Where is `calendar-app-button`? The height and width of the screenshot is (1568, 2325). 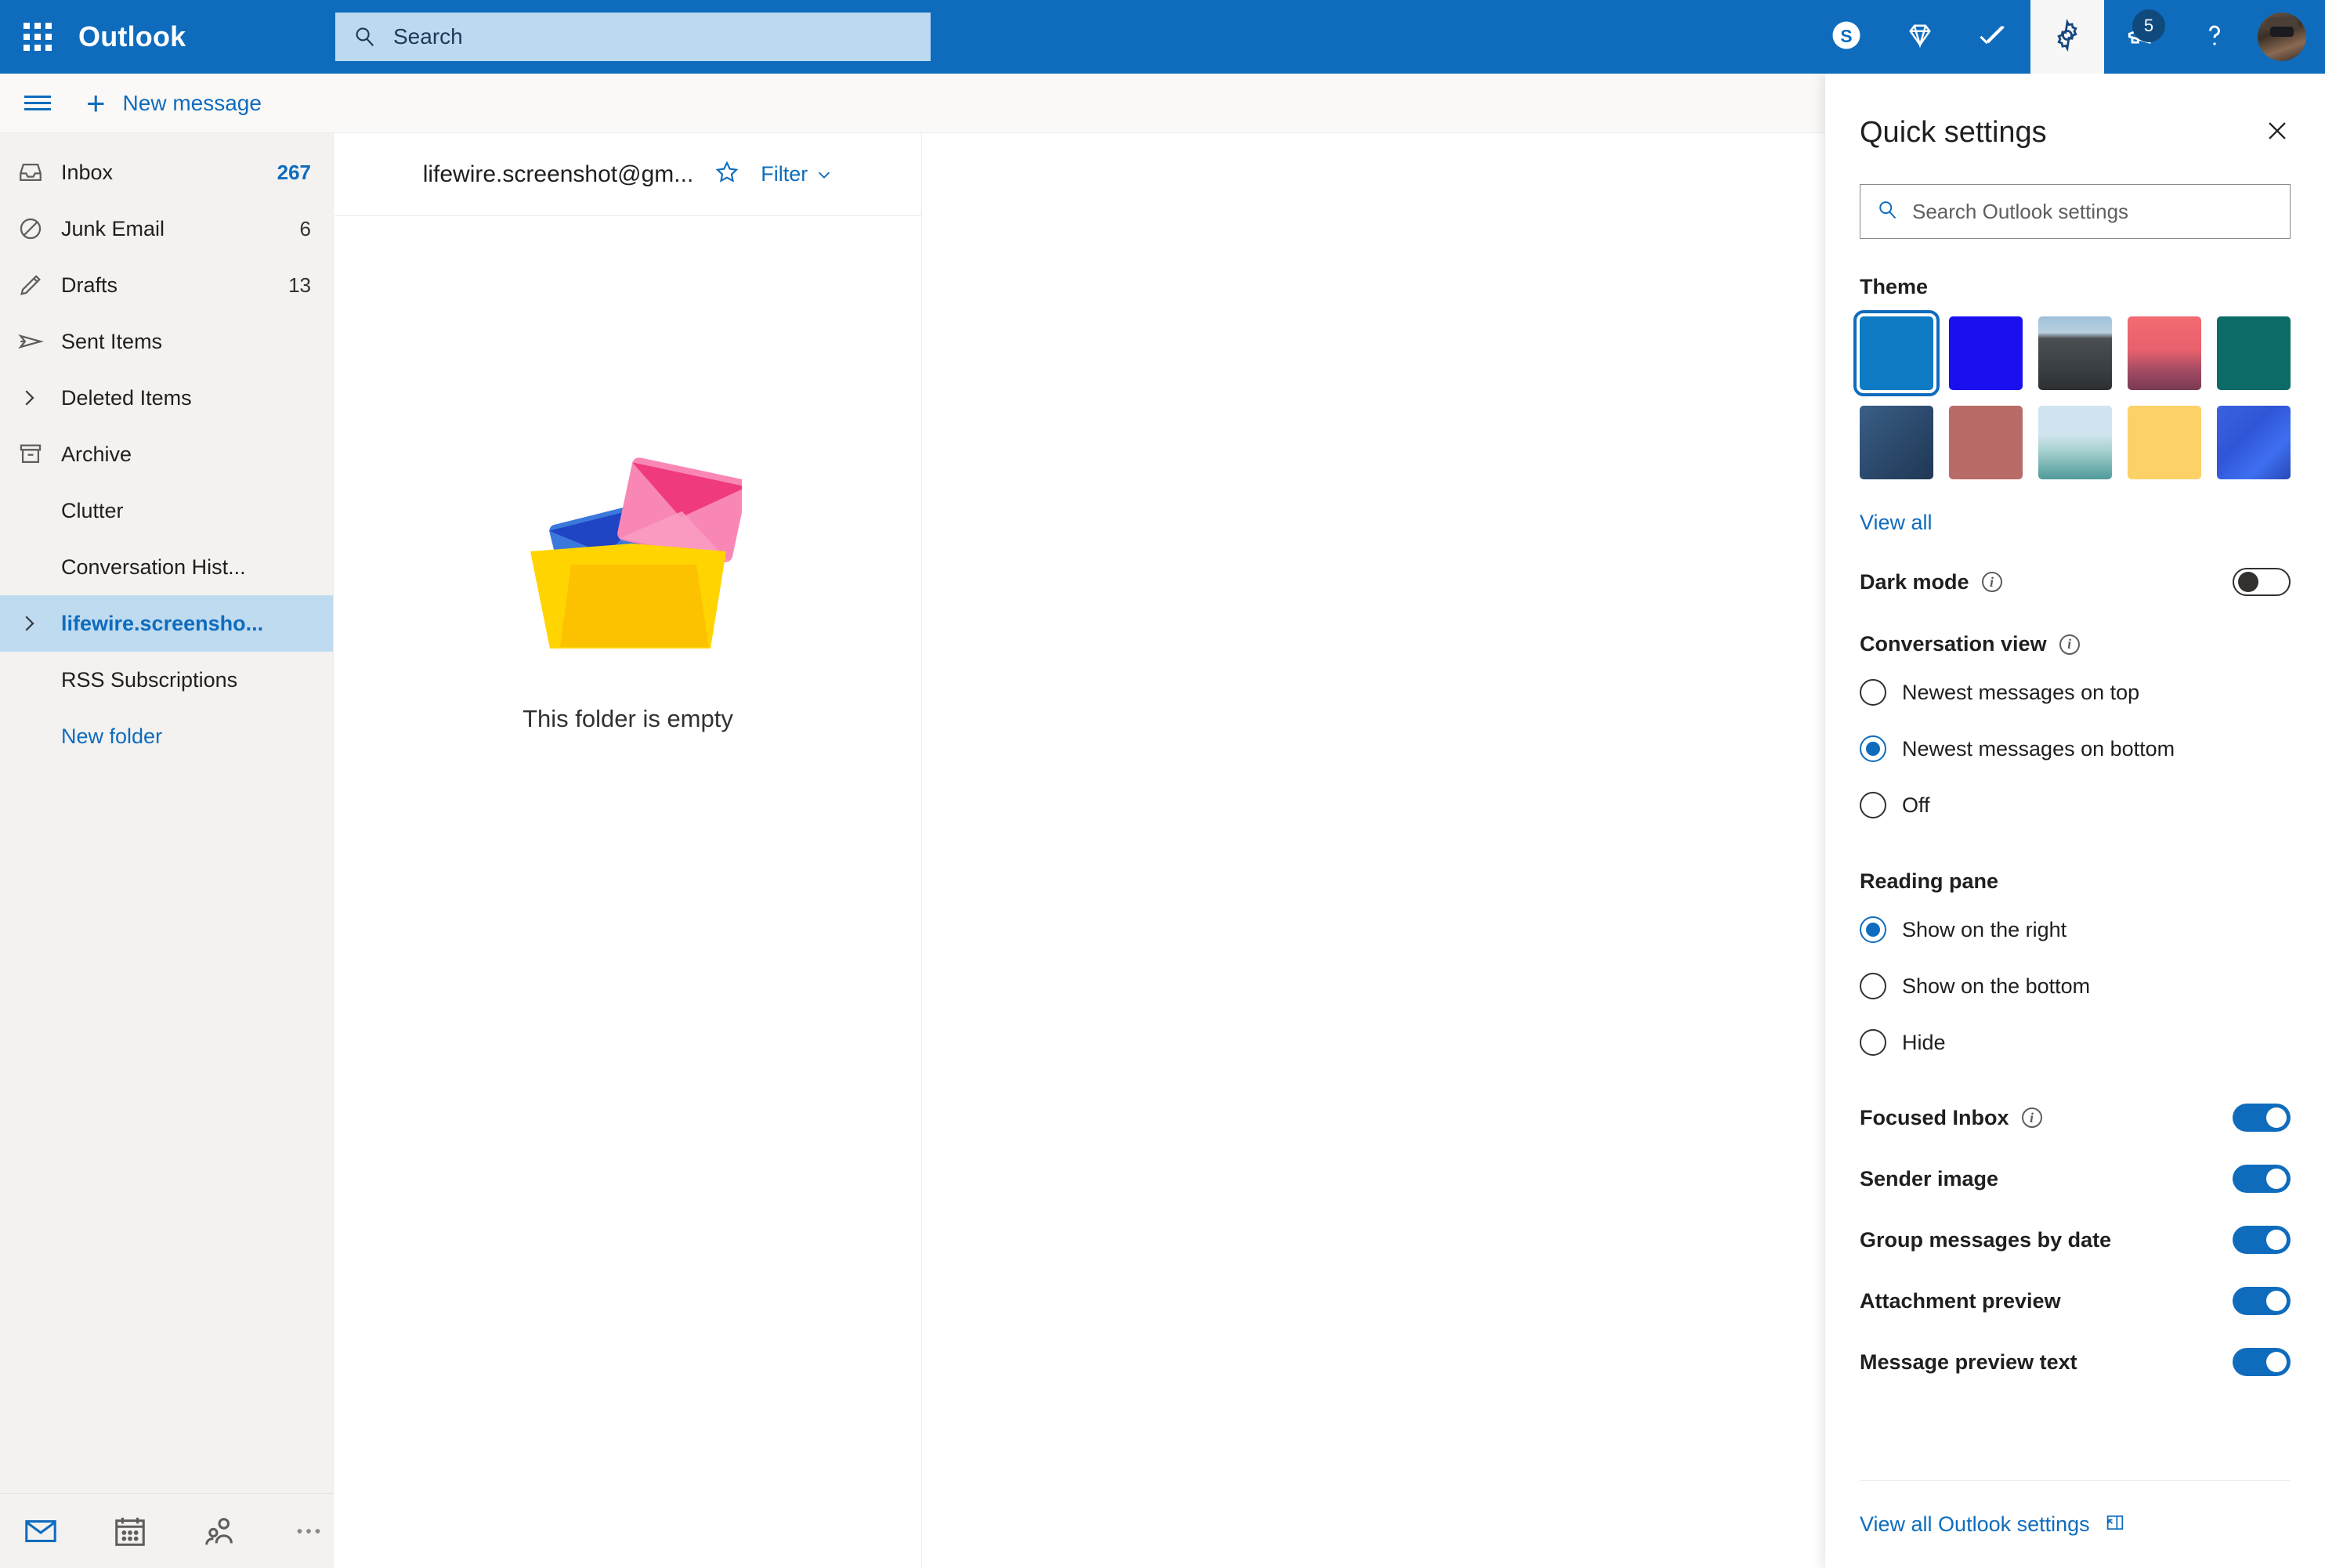 calendar-app-button is located at coordinates (130, 1531).